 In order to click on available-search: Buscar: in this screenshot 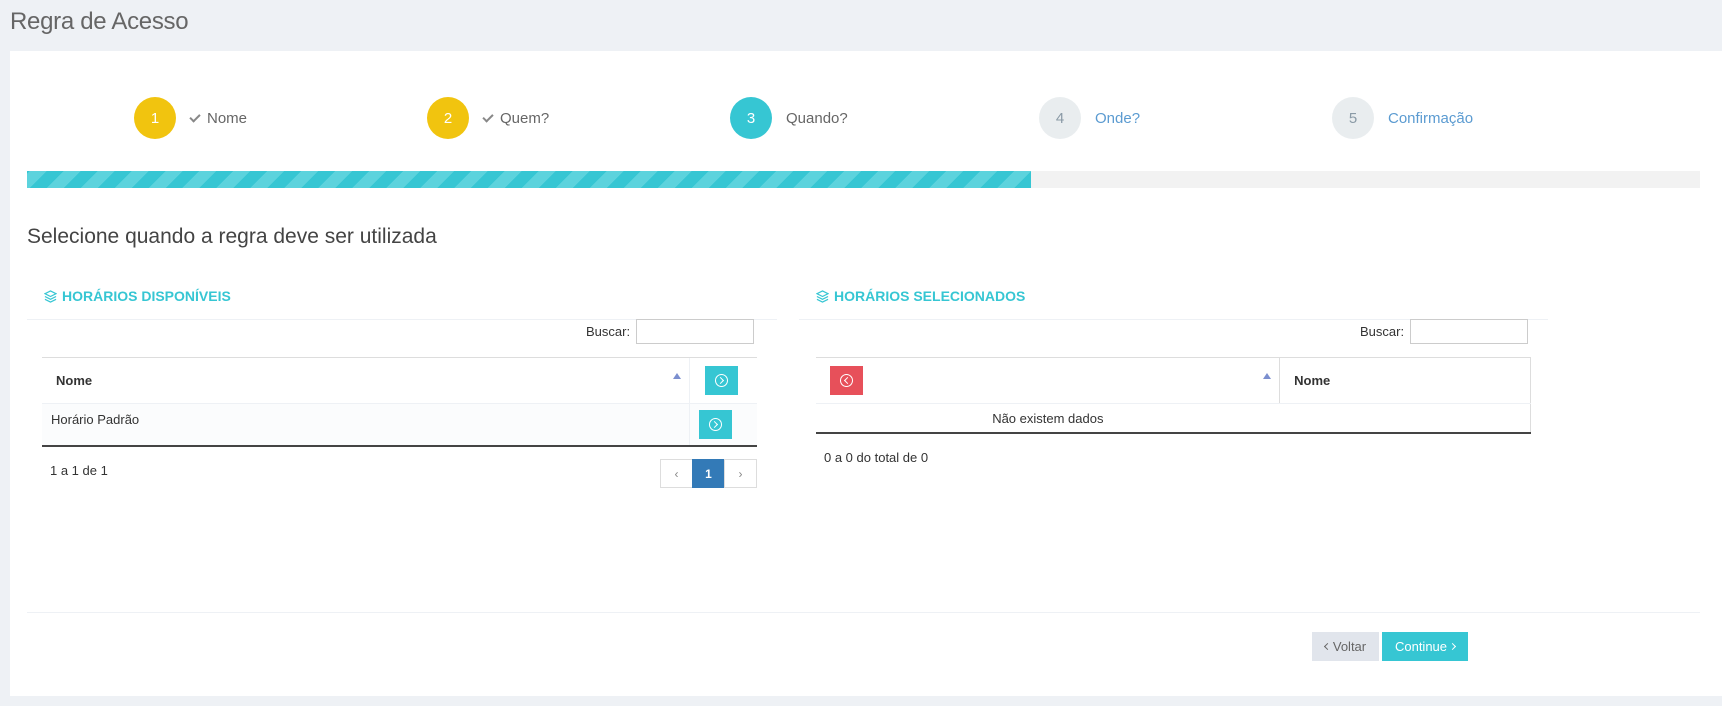, I will do `click(670, 331)`.